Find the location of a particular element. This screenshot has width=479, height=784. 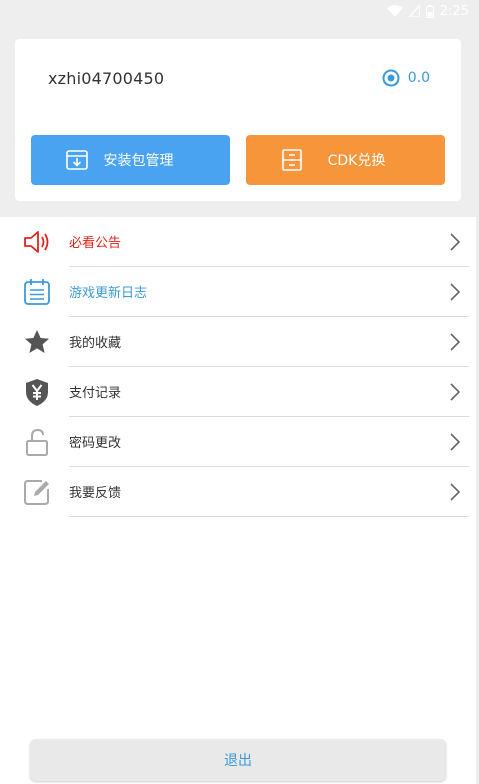

menu-label-payment-records: 支付记录 is located at coordinates (95, 393).